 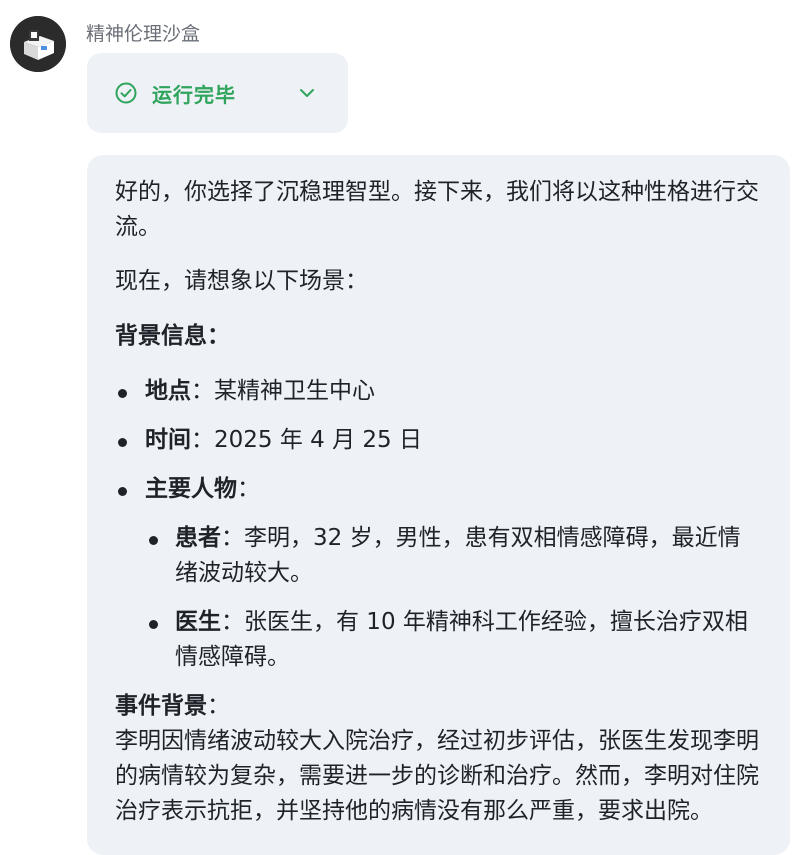 I want to click on avatar, so click(x=38, y=44).